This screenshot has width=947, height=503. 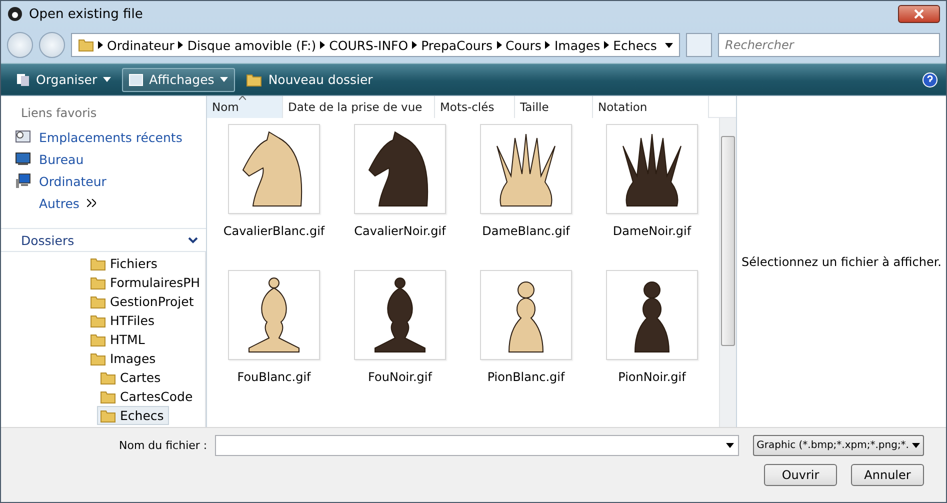 What do you see at coordinates (63, 80) in the screenshot?
I see `organize-button: Organiser` at bounding box center [63, 80].